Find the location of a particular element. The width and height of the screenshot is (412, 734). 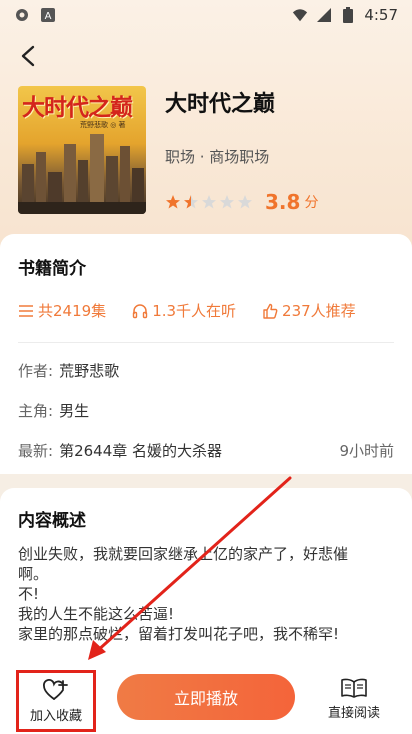

a-app-icon: A is located at coordinates (48, 15).